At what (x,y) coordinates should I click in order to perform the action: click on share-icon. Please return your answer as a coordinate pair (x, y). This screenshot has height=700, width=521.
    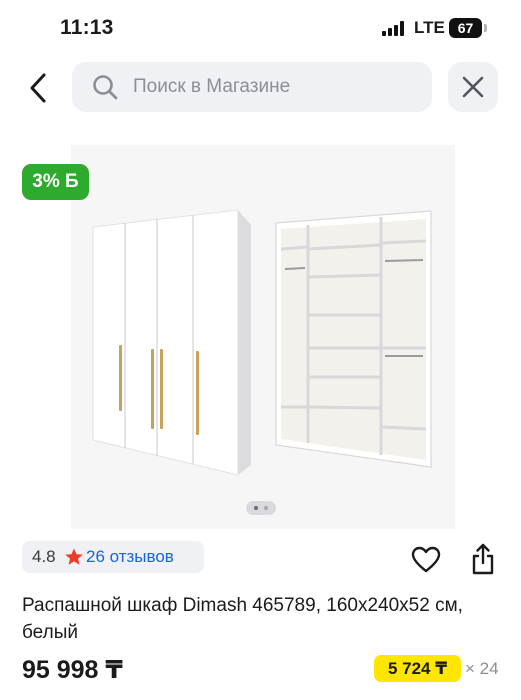
    Looking at the image, I should click on (483, 559).